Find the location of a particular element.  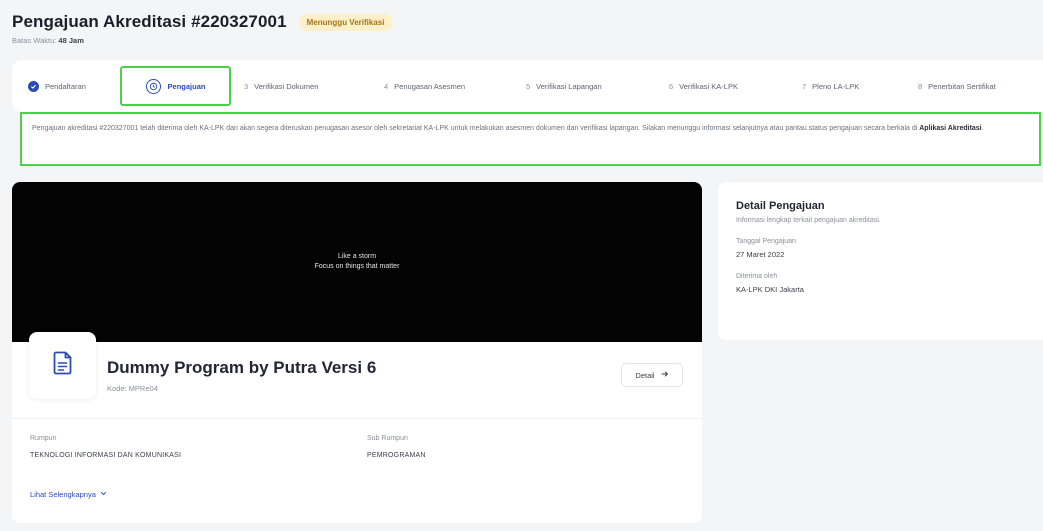

sub-rumpun-label: Sub Rumpun is located at coordinates (387, 438).